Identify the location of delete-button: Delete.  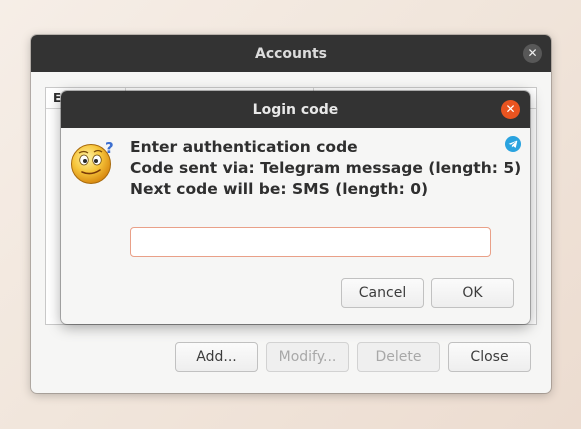
(398, 357).